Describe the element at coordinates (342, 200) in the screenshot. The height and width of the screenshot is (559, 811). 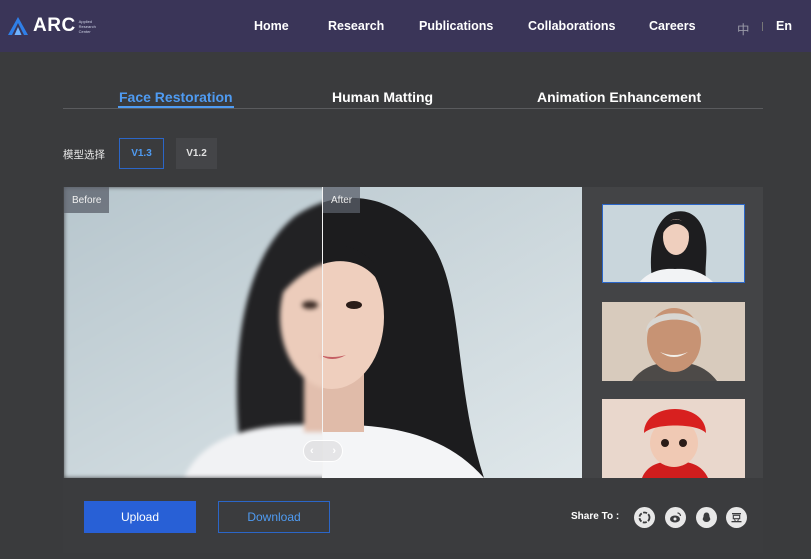
I see `after-label: After` at that location.